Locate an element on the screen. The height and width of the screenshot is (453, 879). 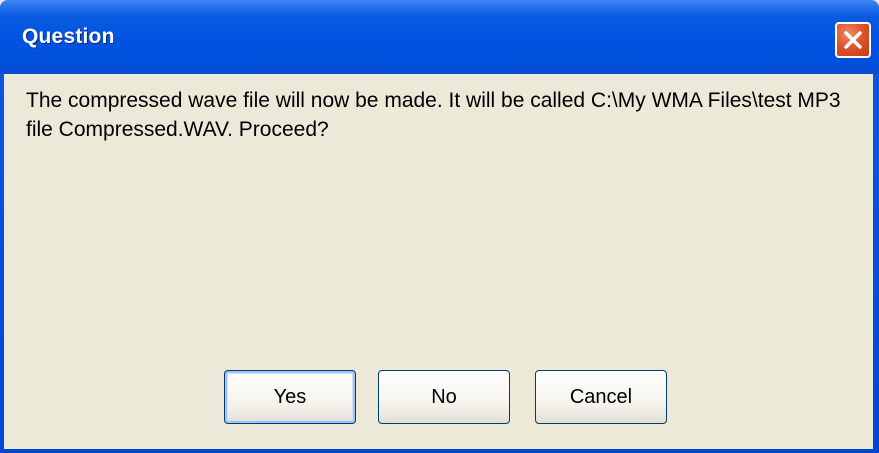
close-button is located at coordinates (853, 40).